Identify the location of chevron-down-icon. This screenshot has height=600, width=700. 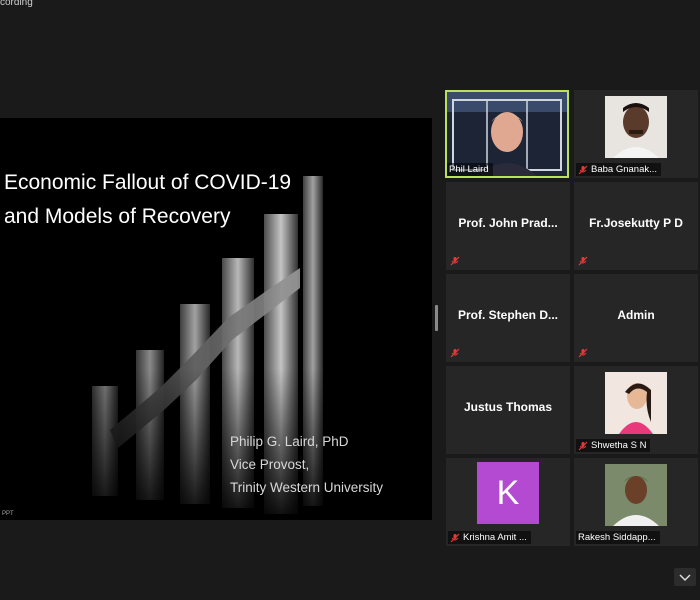
(685, 577).